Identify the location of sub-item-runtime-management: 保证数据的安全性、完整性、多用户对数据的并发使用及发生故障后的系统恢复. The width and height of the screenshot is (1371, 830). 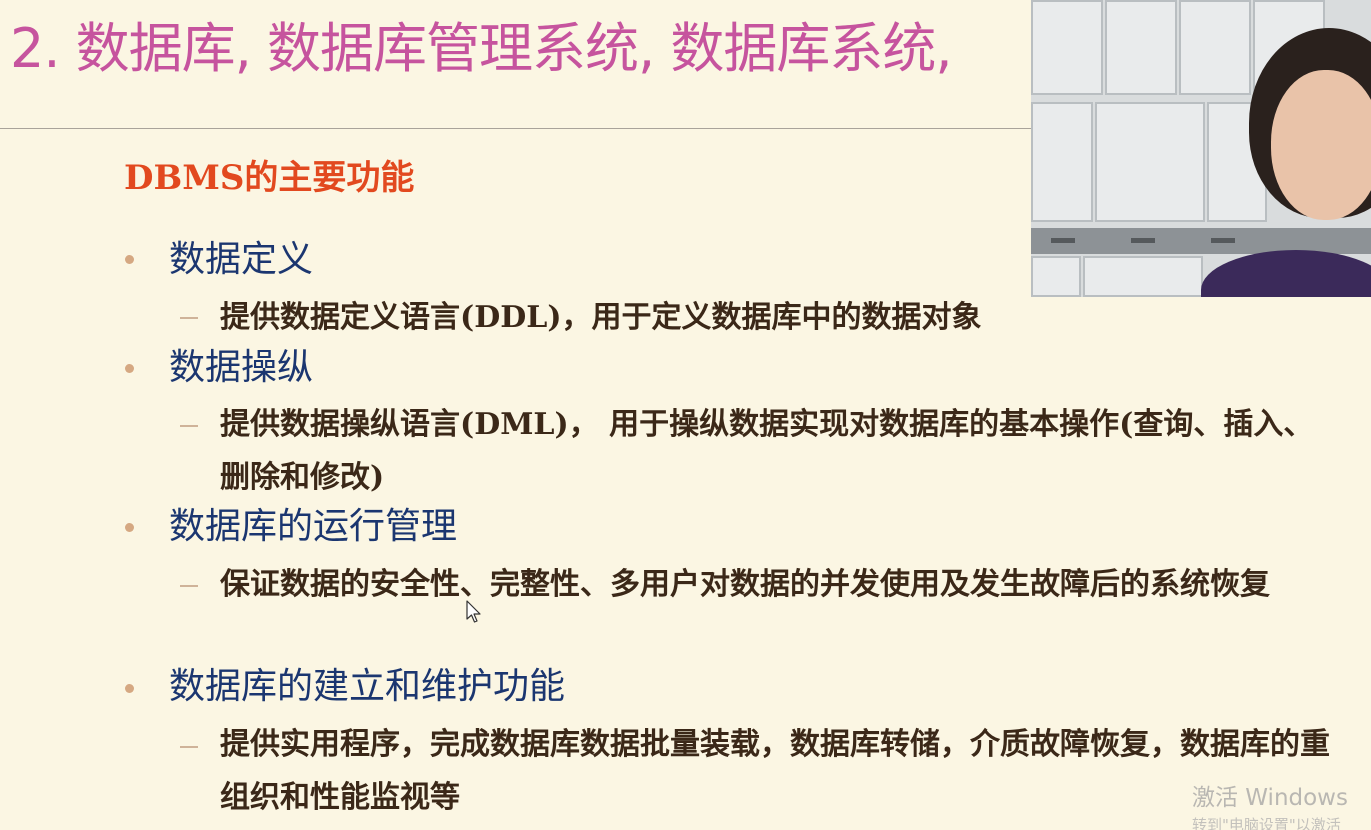
(745, 584).